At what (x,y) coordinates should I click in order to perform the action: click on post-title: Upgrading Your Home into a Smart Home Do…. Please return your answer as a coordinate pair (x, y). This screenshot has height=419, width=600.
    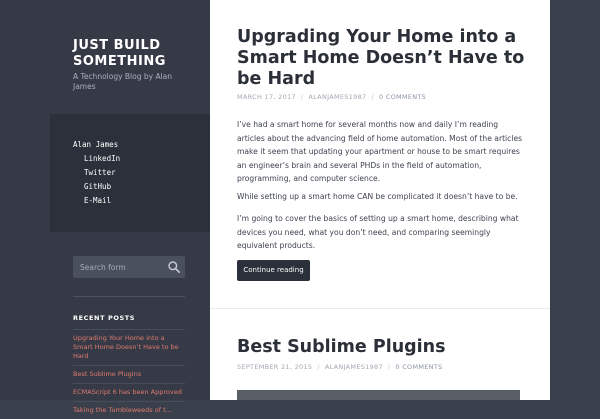
    Looking at the image, I should click on (387, 58).